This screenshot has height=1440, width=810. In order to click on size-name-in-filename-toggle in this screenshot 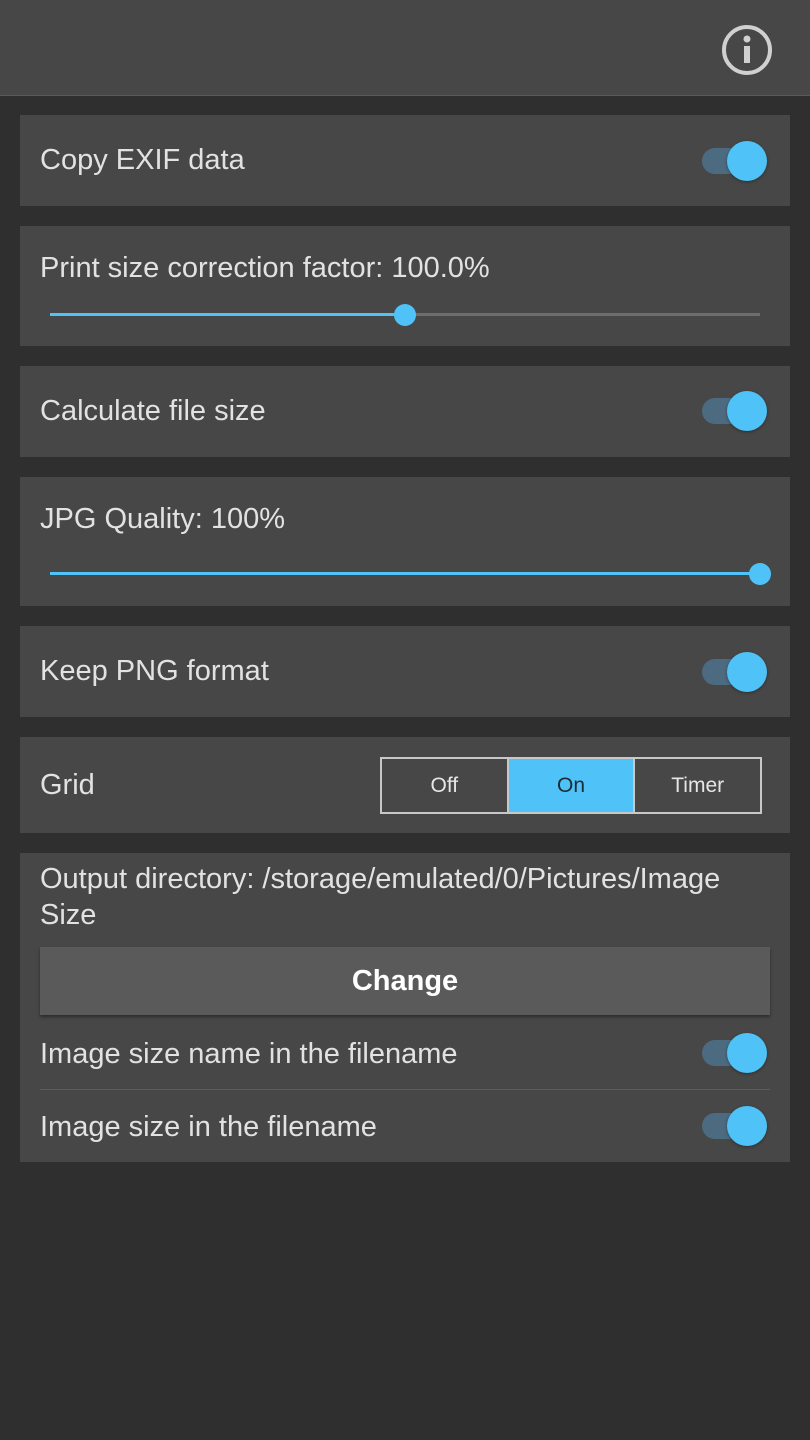, I will do `click(734, 1053)`.